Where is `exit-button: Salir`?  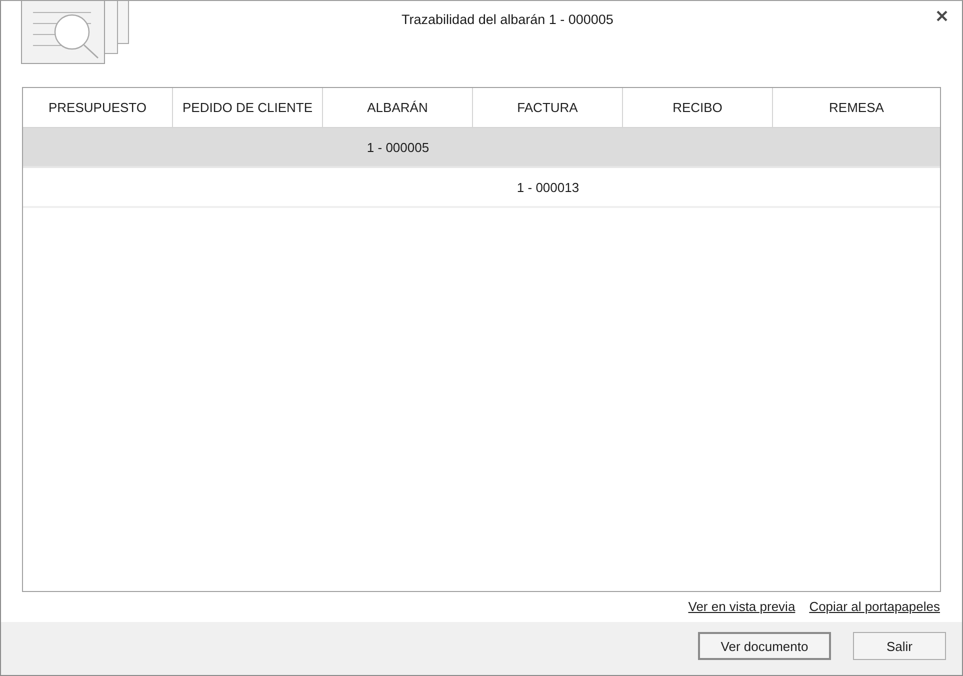 exit-button: Salir is located at coordinates (899, 646).